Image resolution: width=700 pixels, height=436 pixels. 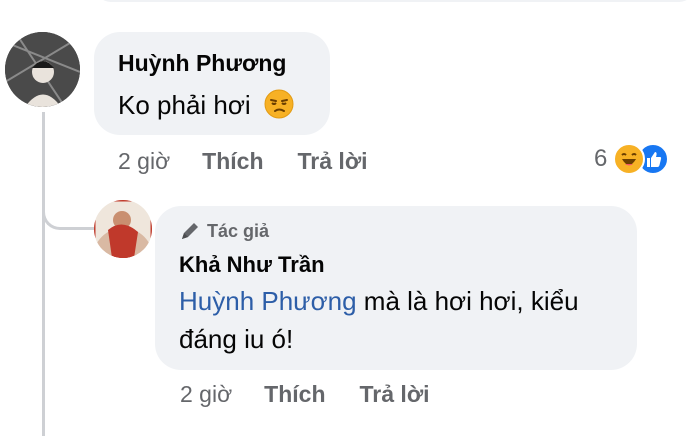 I want to click on reply-actions: 2 giờ Thích Trả lời, so click(x=305, y=394).